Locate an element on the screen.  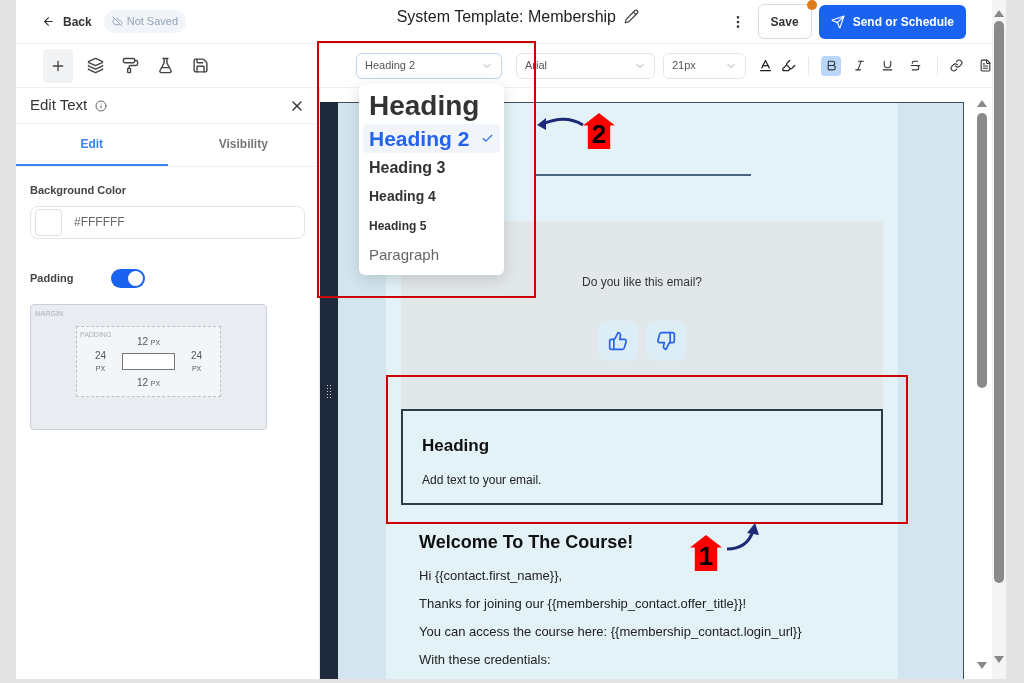
style-option: Heading 2 is located at coordinates (431, 138).